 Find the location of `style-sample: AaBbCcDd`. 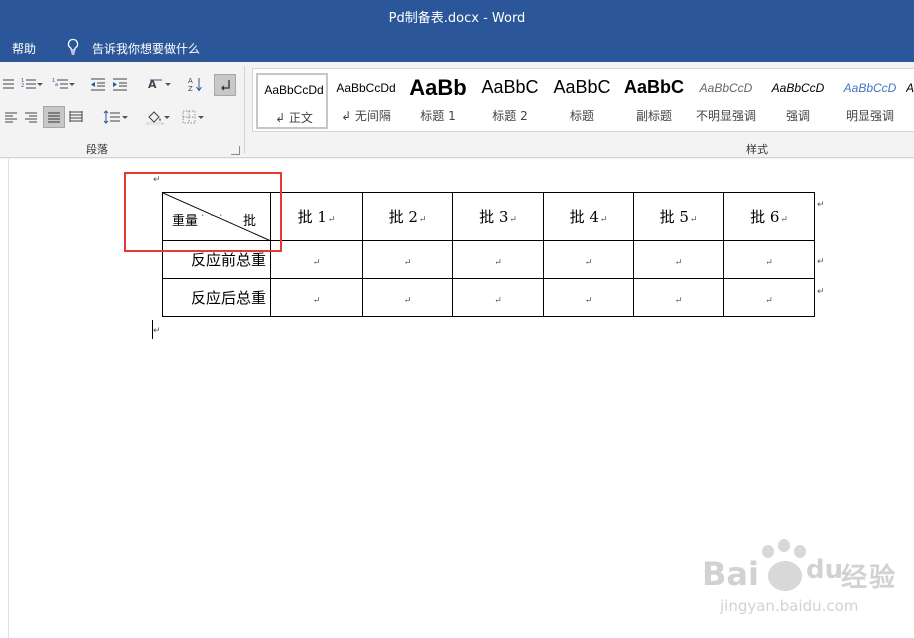

style-sample: AaBbCcDd is located at coordinates (366, 88).